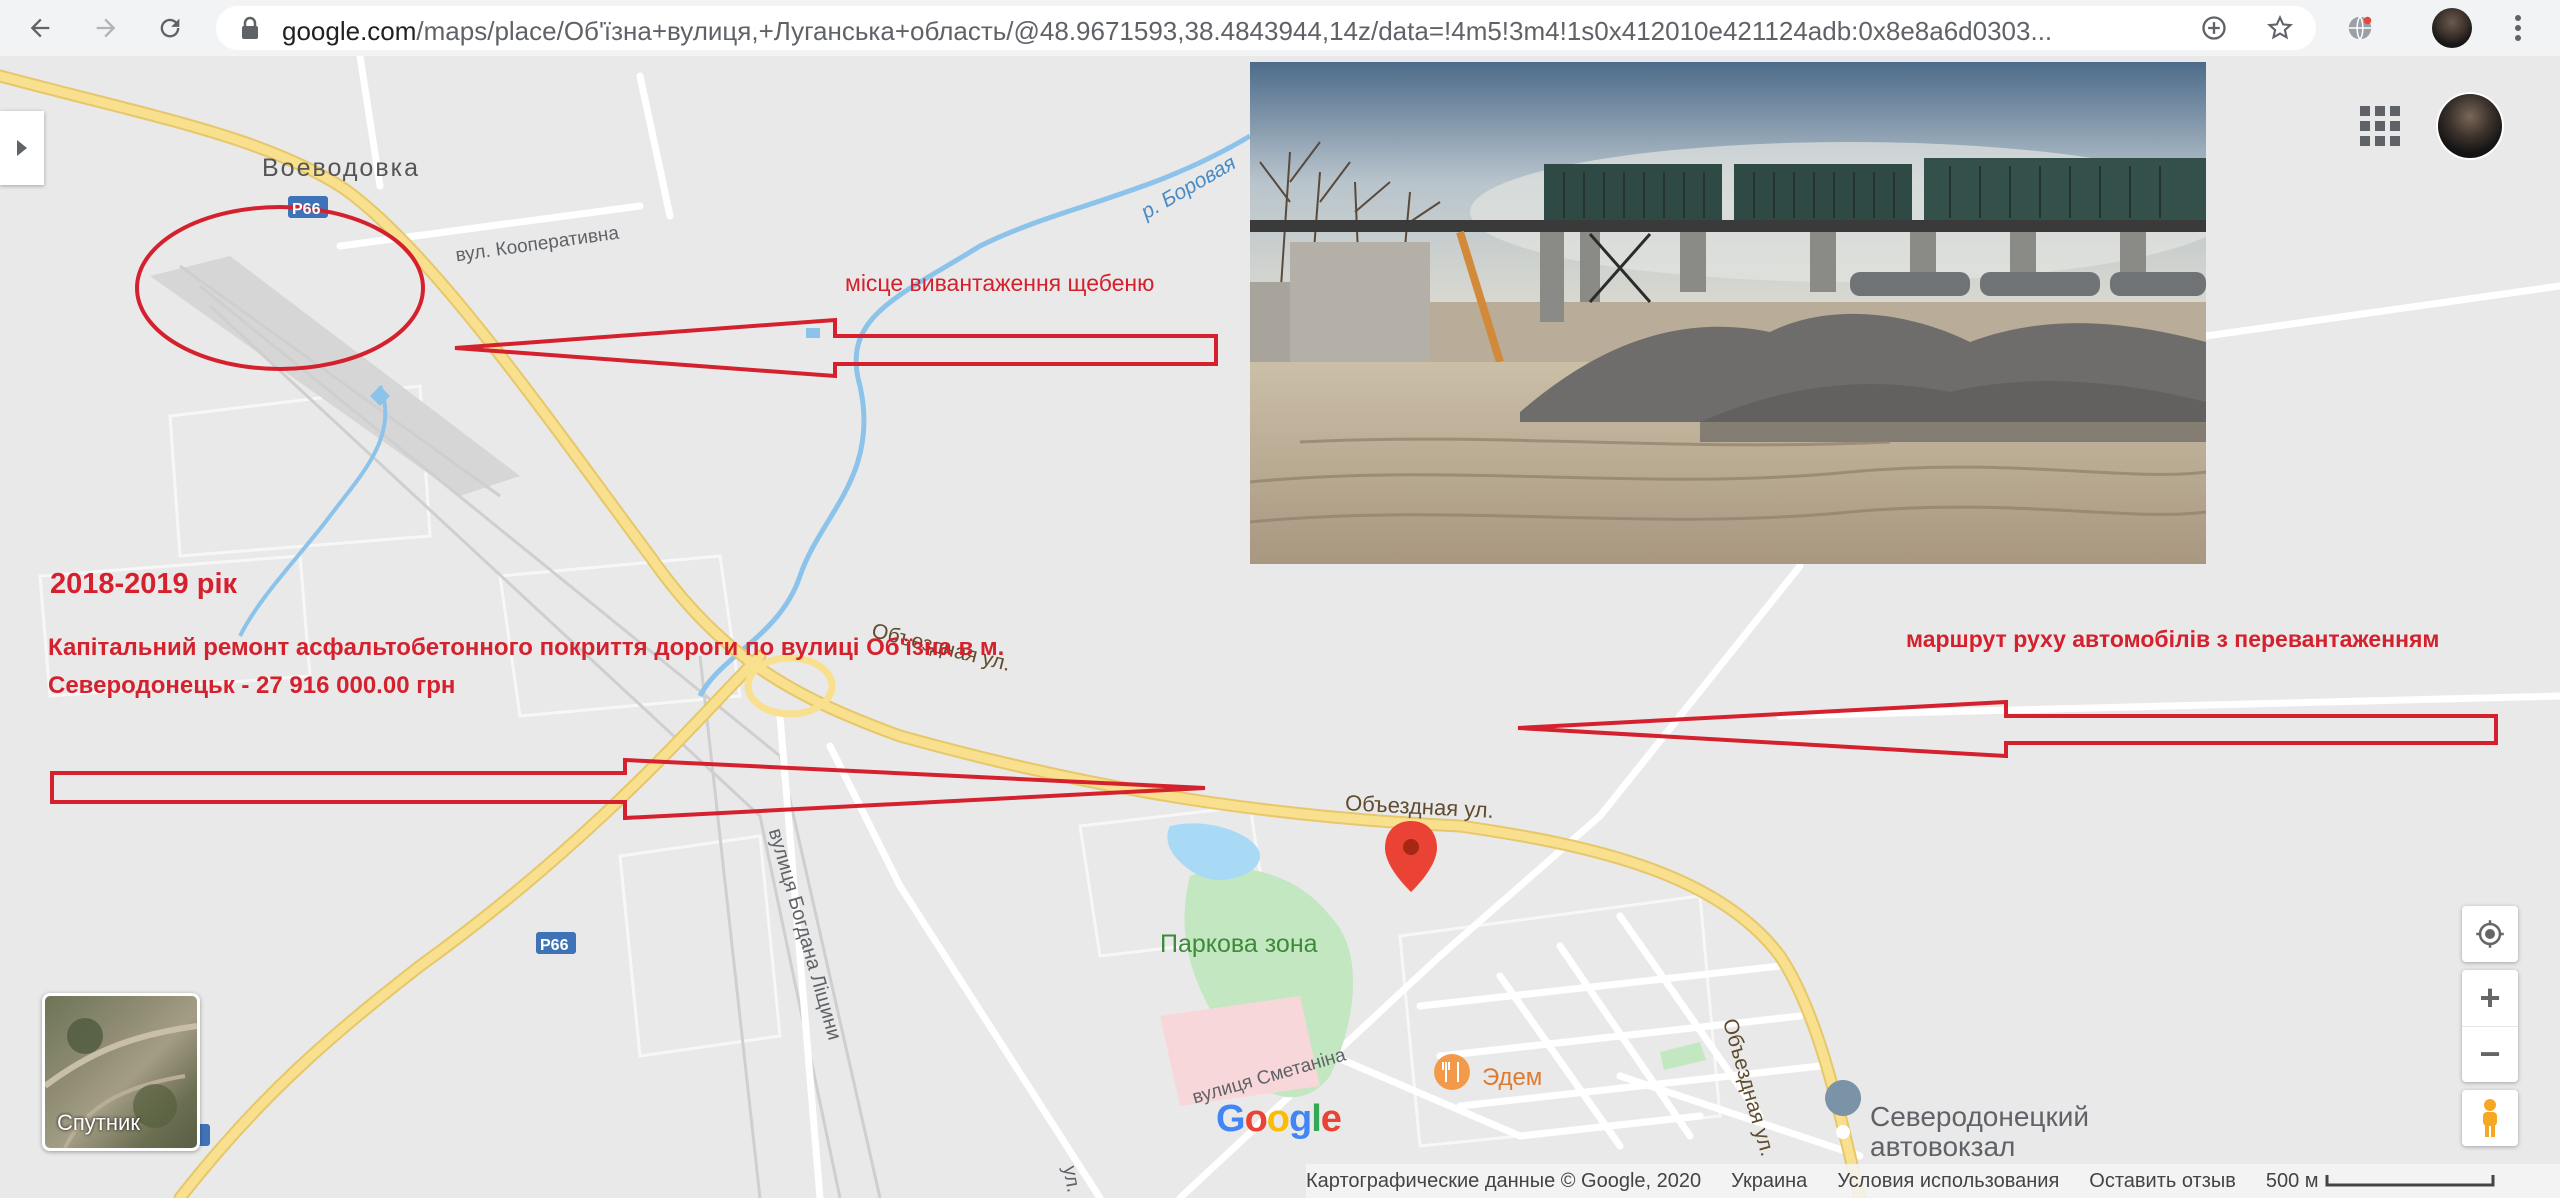  I want to click on zoom-controls: + −, so click(2490, 1026).